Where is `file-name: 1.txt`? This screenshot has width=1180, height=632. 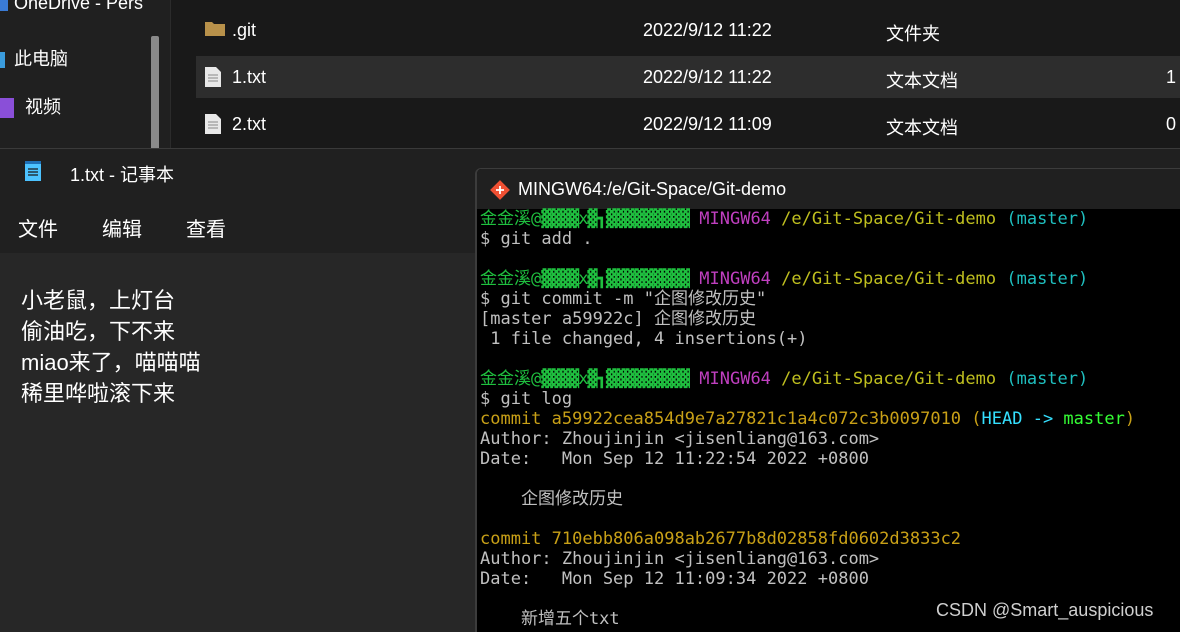
file-name: 1.txt is located at coordinates (249, 77).